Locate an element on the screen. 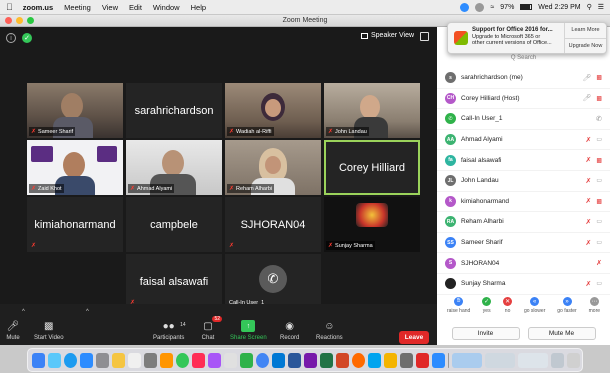 This screenshot has height=373, width=610. zoom-running-icon is located at coordinates (438, 360).